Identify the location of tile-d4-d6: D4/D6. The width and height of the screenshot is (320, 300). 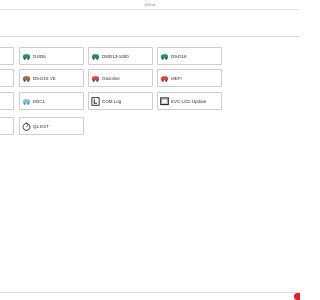
(51, 56).